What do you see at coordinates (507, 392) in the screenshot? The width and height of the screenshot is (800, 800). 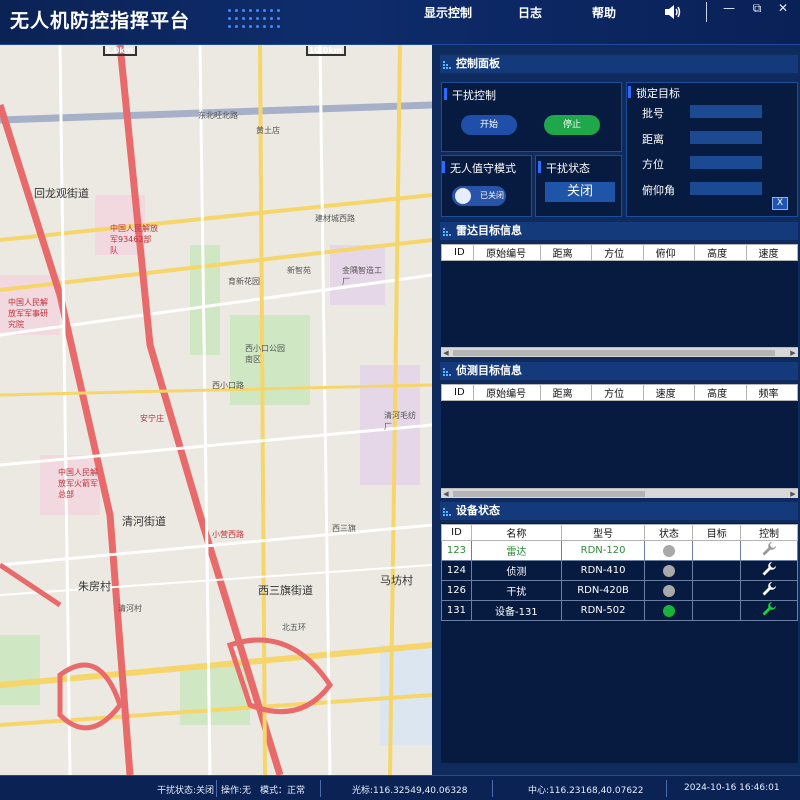 I see `detect-col: 原始编号` at bounding box center [507, 392].